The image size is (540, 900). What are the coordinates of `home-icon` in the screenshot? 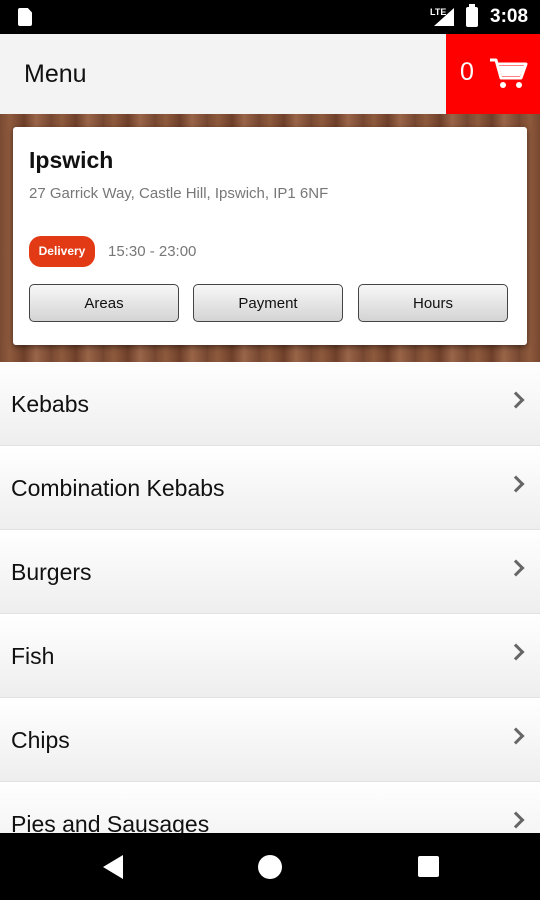 It's located at (270, 867).